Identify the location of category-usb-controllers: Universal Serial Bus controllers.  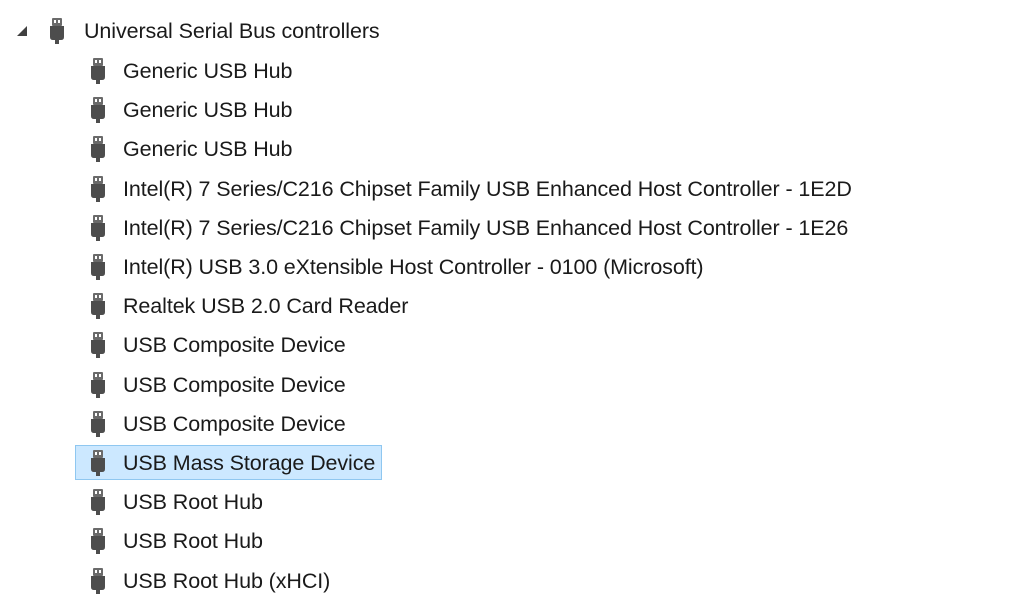
(197, 30).